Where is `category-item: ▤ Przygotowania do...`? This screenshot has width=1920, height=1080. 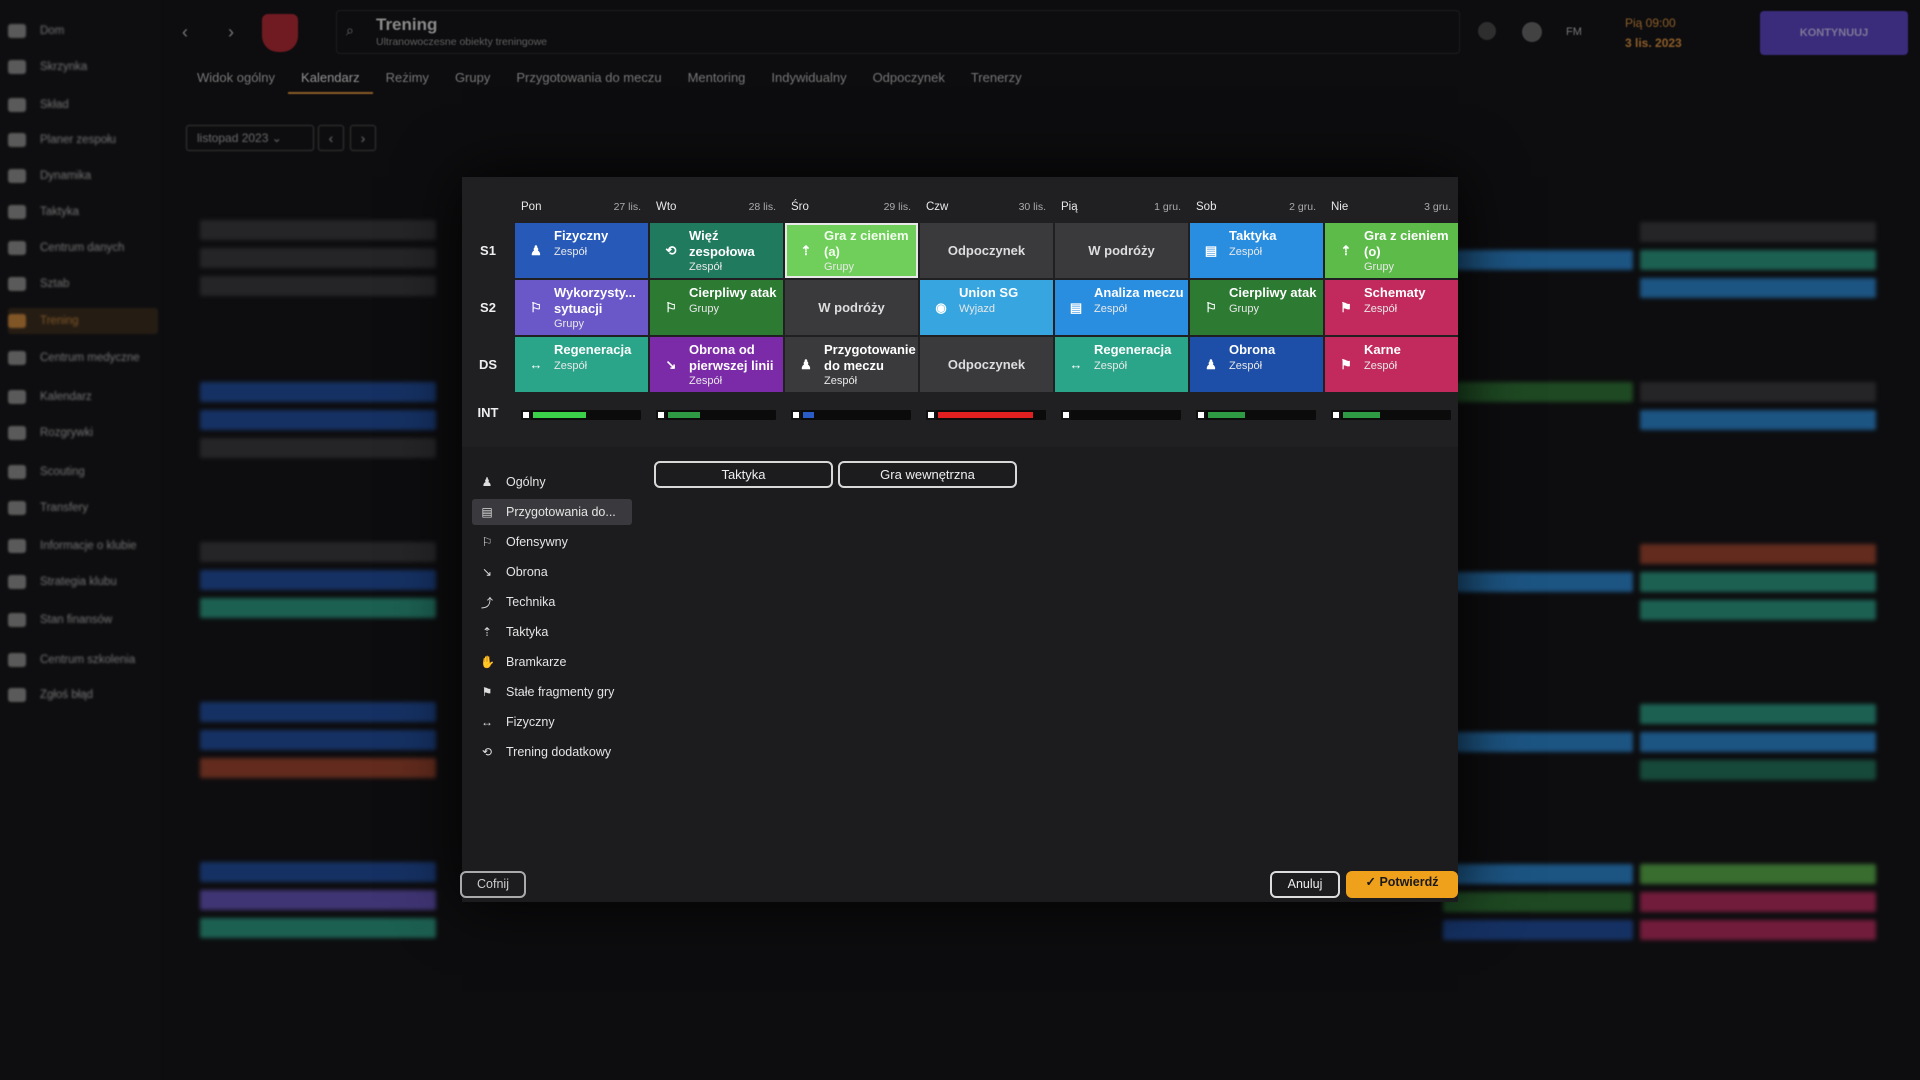 category-item: ▤ Przygotowania do... is located at coordinates (552, 512).